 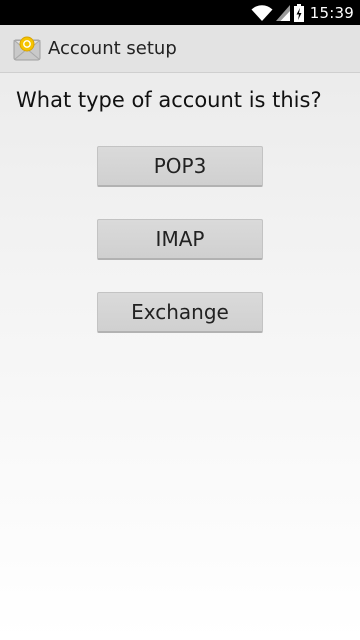 What do you see at coordinates (298, 12) in the screenshot?
I see `battery-charging-icon` at bounding box center [298, 12].